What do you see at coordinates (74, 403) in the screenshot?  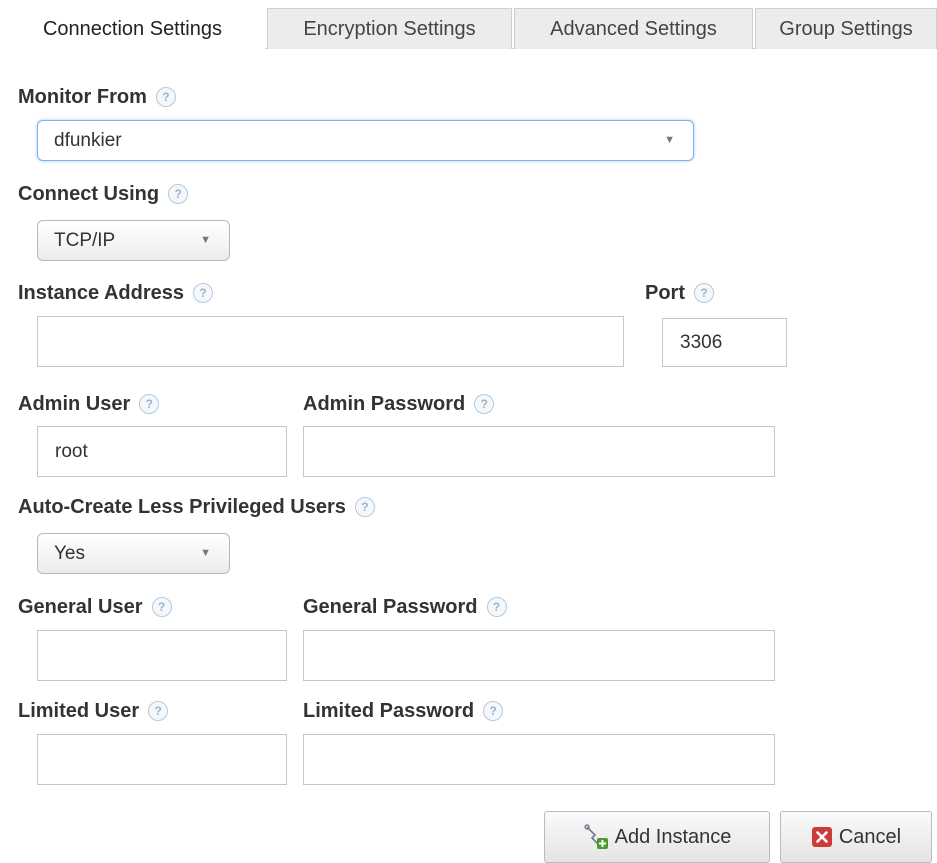 I see `admin-user-label-text: Admin User` at bounding box center [74, 403].